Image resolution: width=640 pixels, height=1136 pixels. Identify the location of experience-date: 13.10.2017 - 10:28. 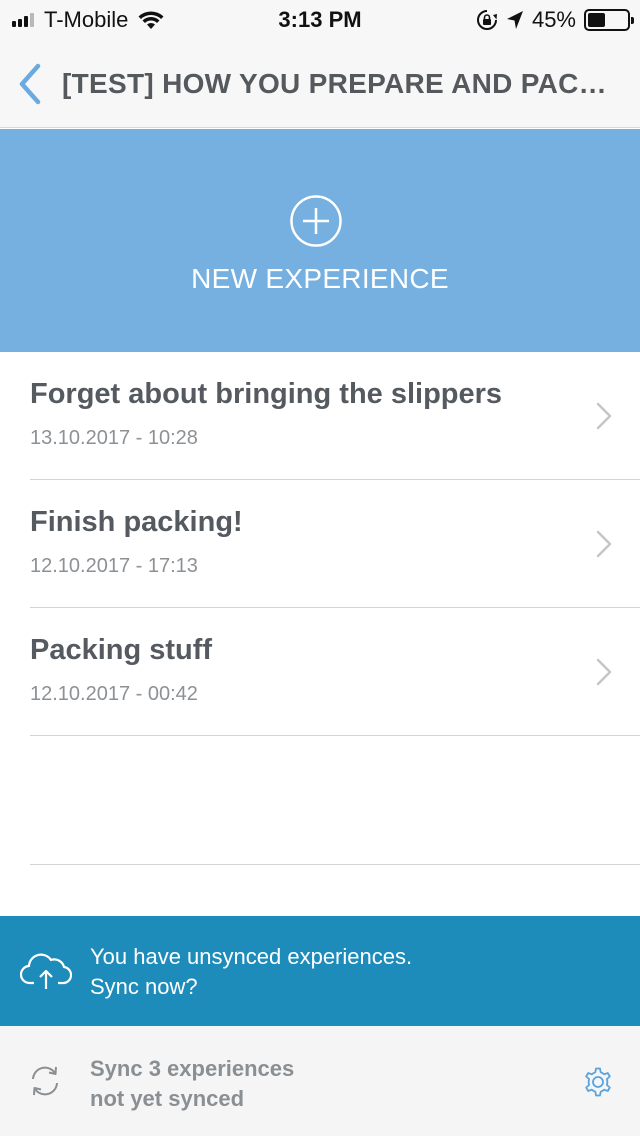
(114, 438).